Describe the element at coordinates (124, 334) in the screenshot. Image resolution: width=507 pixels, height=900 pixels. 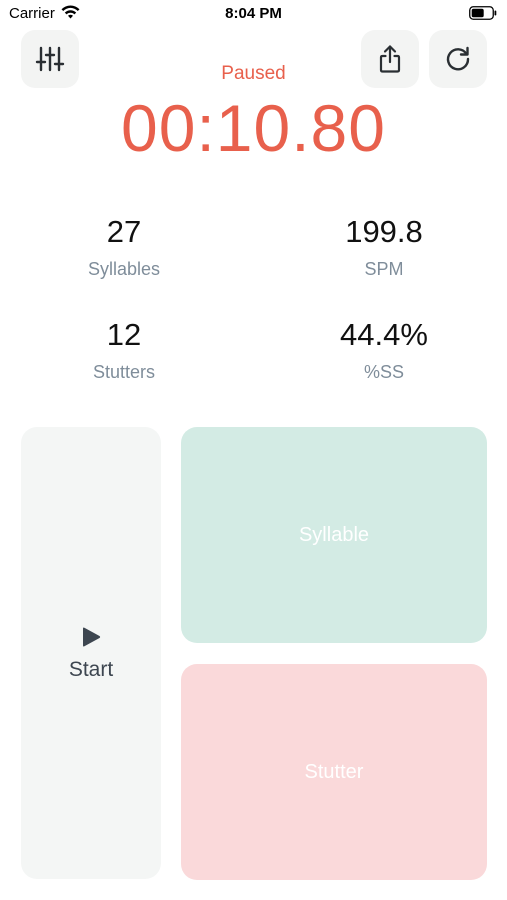
I see `stutters-count: 12` at that location.